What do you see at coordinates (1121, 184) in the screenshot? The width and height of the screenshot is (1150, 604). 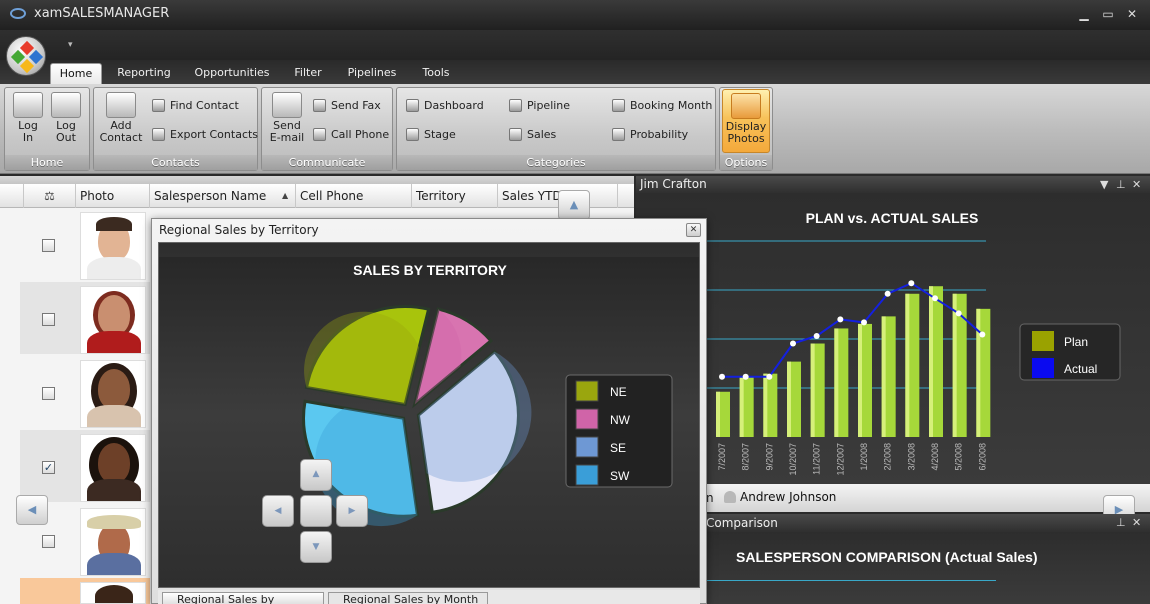 I see `pane-pin-icon: ⊥` at bounding box center [1121, 184].